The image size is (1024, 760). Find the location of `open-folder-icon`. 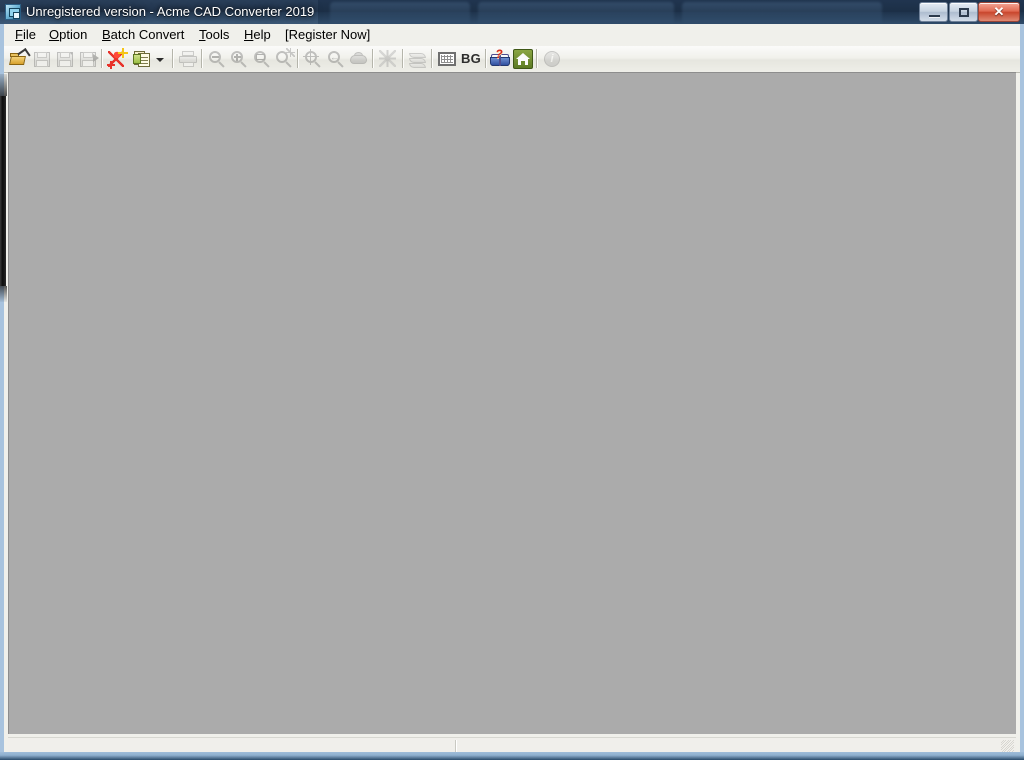

open-folder-icon is located at coordinates (19, 58).